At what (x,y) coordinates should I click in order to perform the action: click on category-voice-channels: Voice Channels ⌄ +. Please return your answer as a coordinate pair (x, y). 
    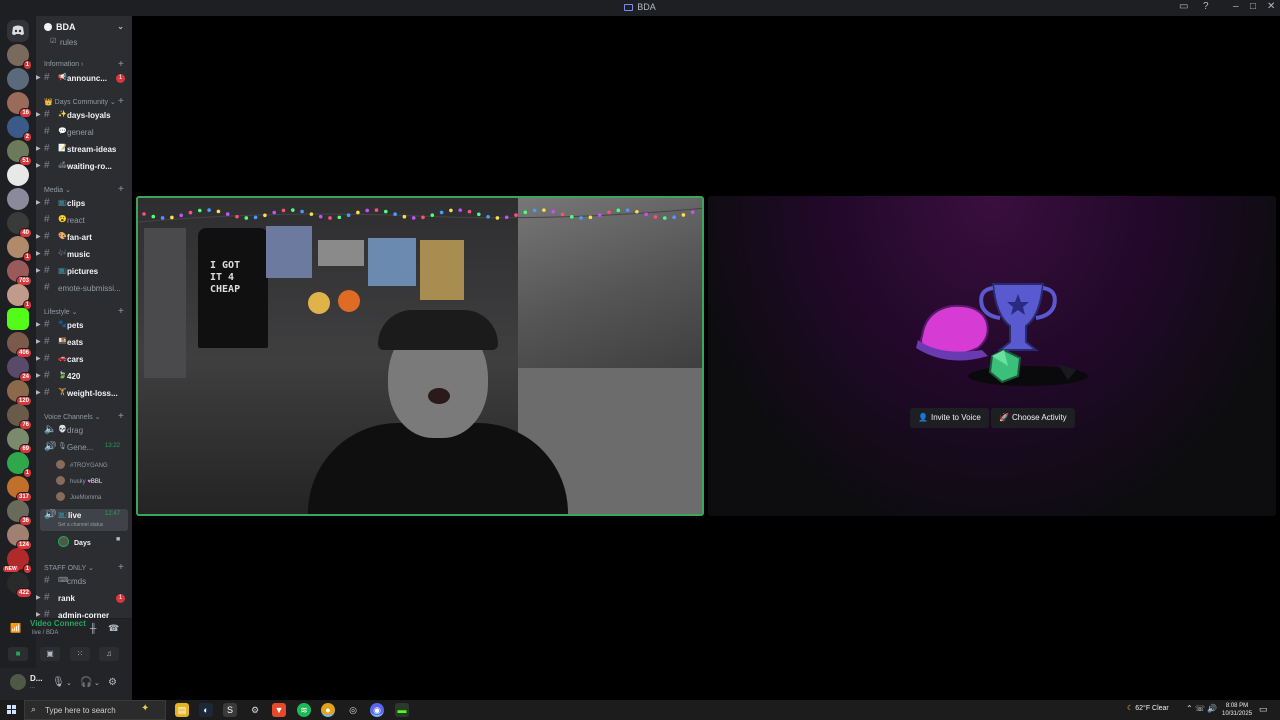
    Looking at the image, I should click on (84, 416).